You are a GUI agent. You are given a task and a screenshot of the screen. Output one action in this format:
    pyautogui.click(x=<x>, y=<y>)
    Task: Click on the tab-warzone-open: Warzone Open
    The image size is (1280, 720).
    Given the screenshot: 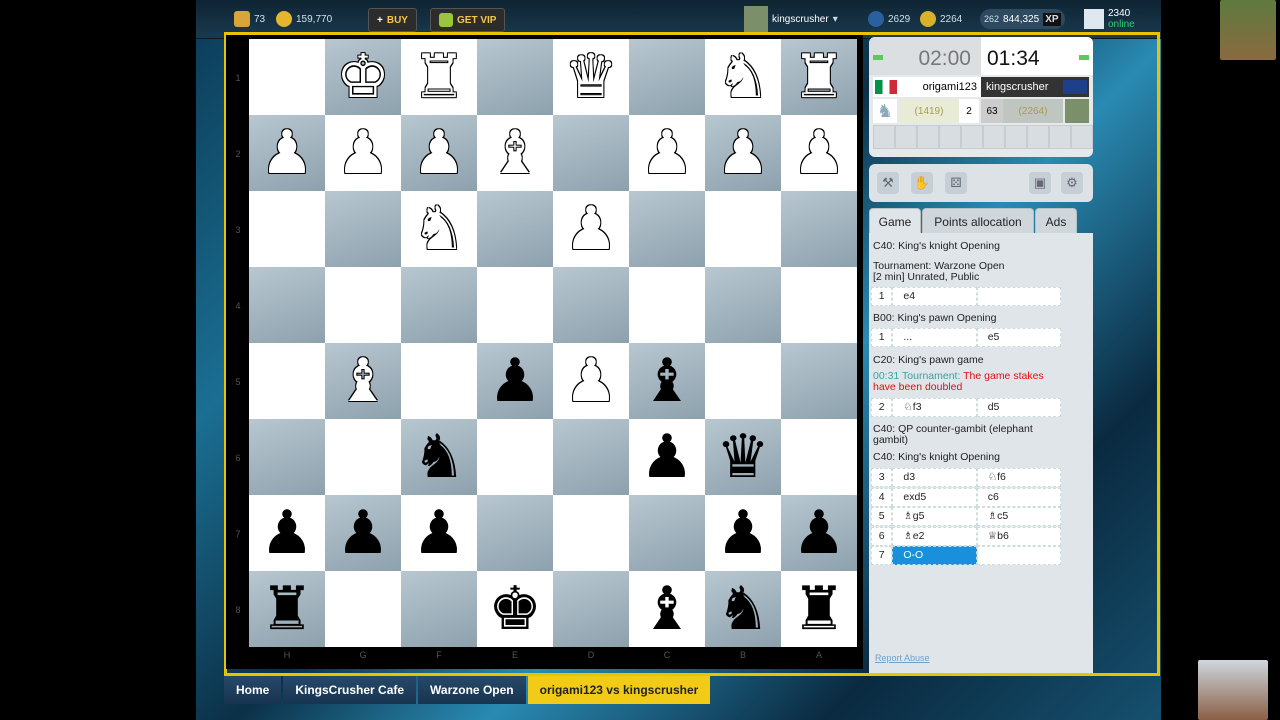 What is the action you would take?
    pyautogui.click(x=472, y=690)
    